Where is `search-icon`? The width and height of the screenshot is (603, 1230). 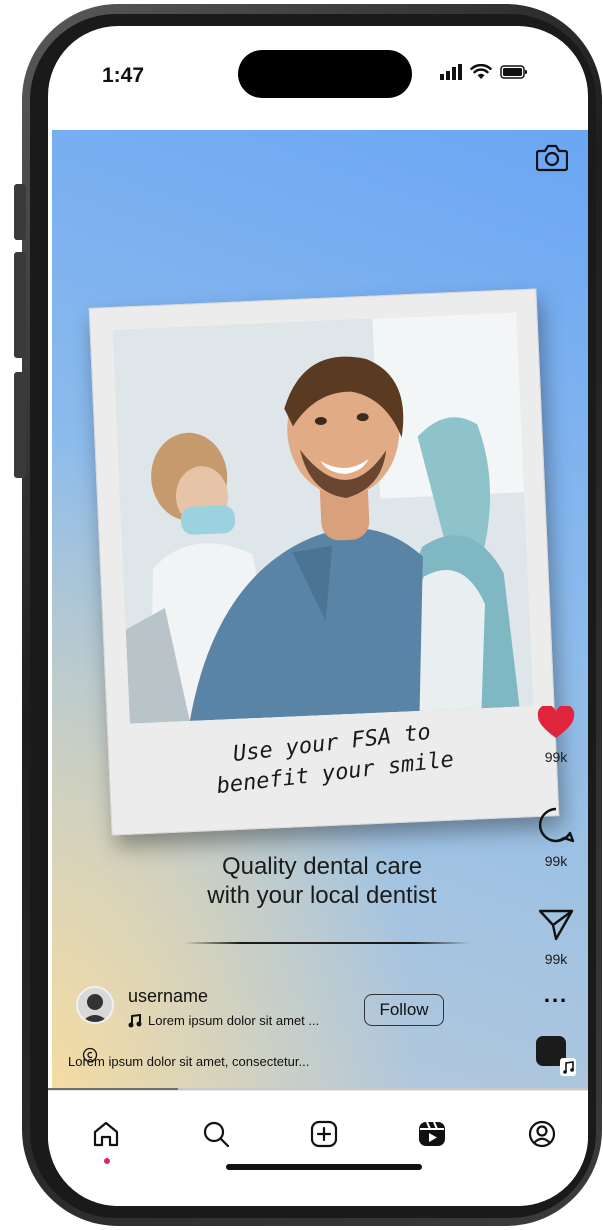 search-icon is located at coordinates (216, 1134).